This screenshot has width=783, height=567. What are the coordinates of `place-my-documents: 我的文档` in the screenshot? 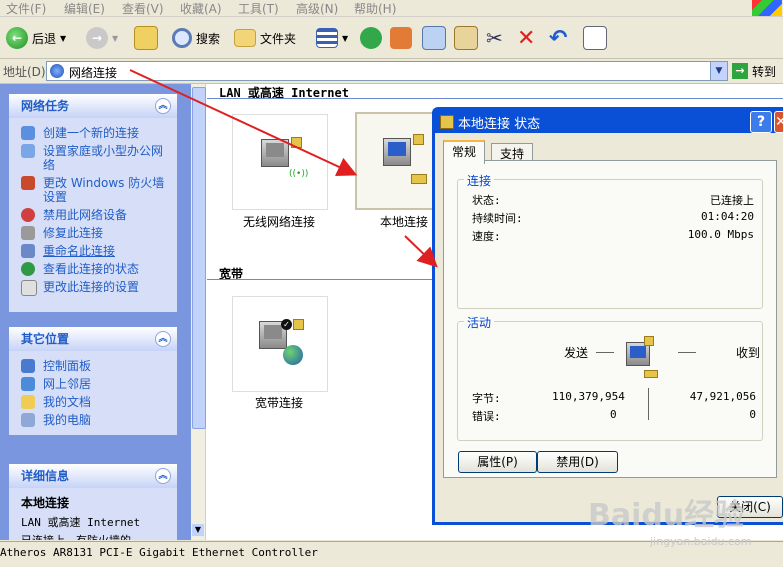 It's located at (93, 402).